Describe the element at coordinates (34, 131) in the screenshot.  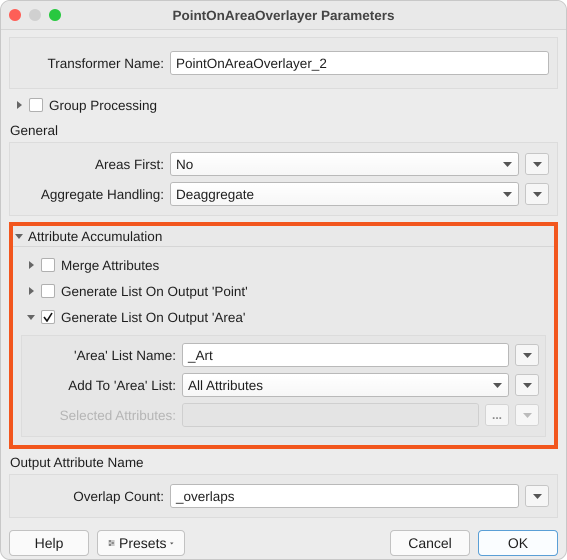
I see `section-heading: General` at that location.